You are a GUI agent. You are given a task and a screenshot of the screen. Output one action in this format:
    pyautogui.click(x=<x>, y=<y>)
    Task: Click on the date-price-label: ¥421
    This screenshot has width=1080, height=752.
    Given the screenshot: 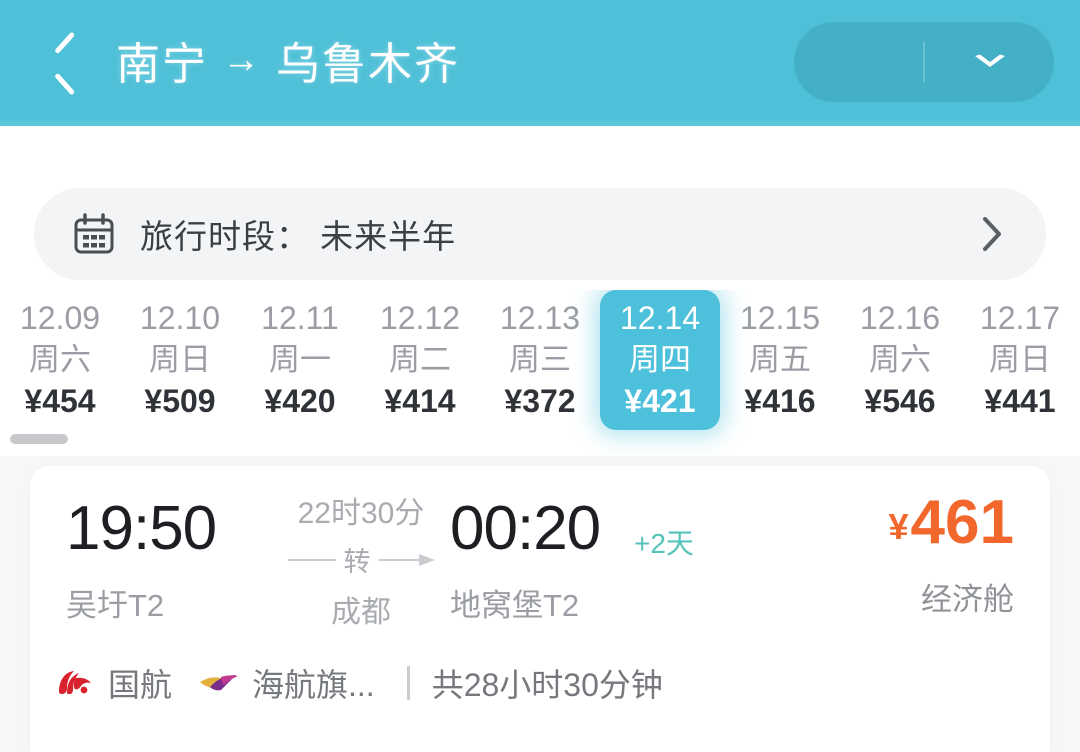 What is the action you would take?
    pyautogui.click(x=660, y=401)
    